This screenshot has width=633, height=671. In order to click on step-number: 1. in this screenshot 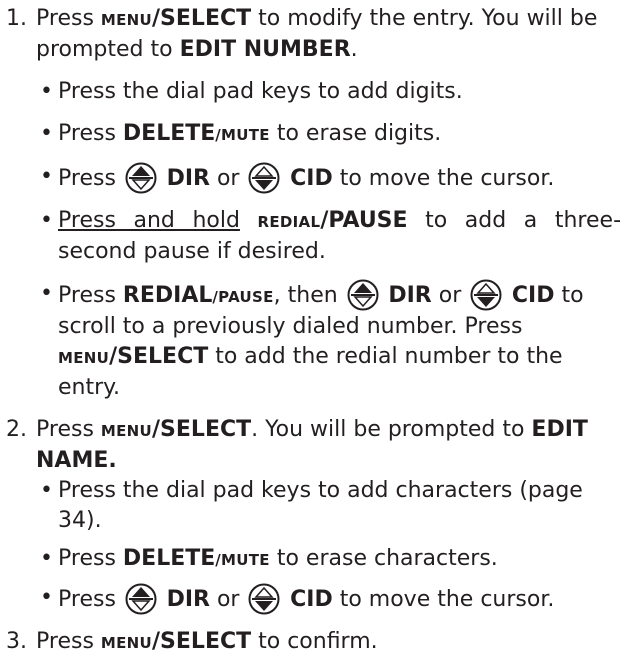, I will do `click(16, 18)`.